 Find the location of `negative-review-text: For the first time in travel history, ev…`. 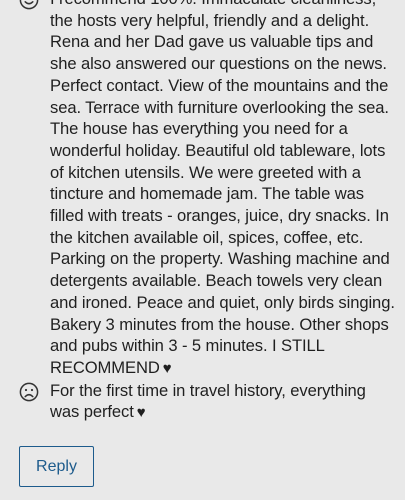

negative-review-text: For the first time in travel history, ev… is located at coordinates (227, 402).